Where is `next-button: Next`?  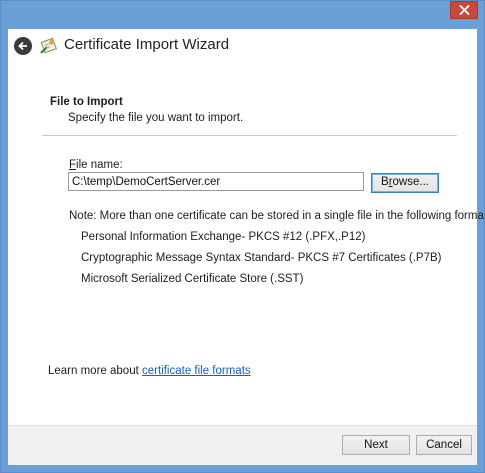 next-button: Next is located at coordinates (376, 445).